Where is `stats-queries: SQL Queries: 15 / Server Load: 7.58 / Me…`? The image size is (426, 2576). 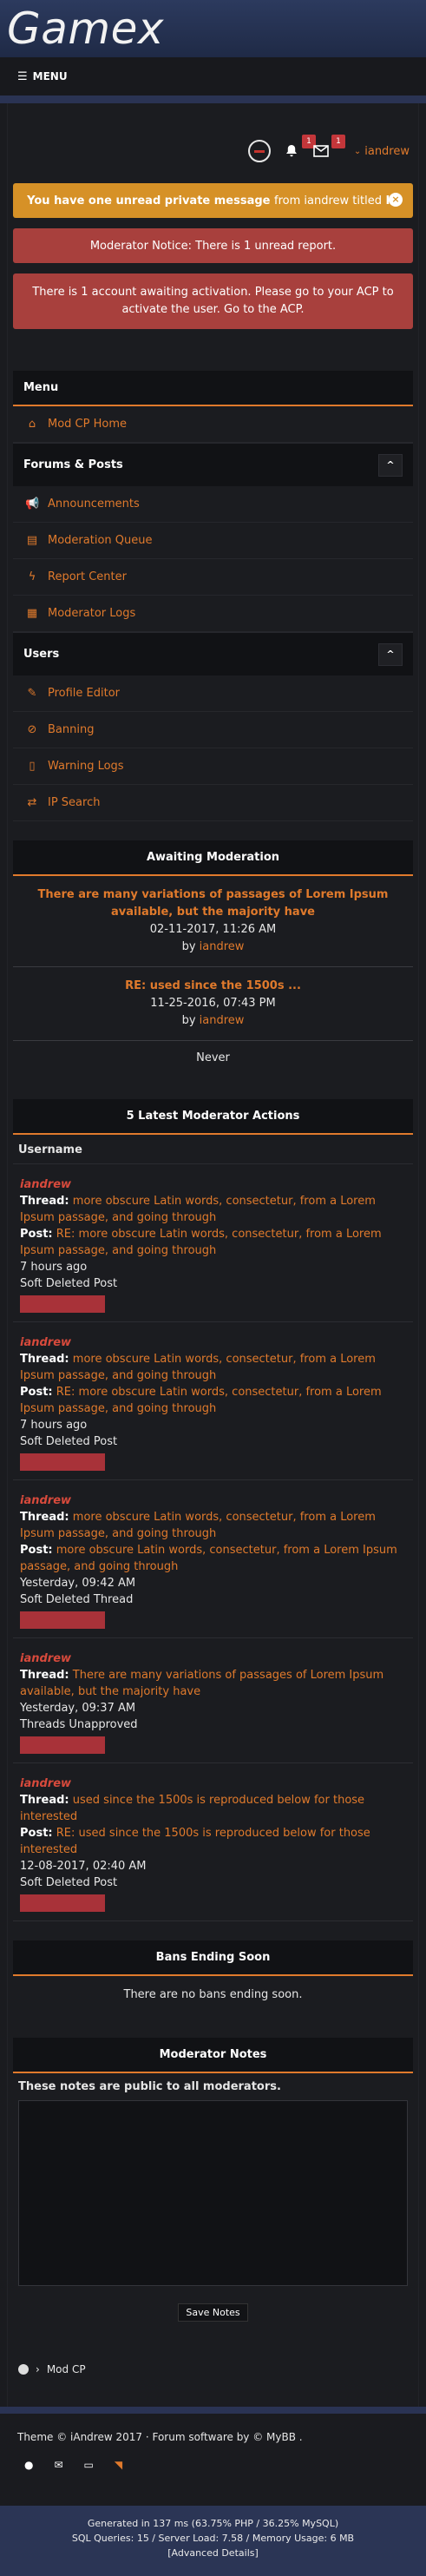
stats-queries: SQL Queries: 15 / Server Load: 7.58 / Me… is located at coordinates (213, 2538).